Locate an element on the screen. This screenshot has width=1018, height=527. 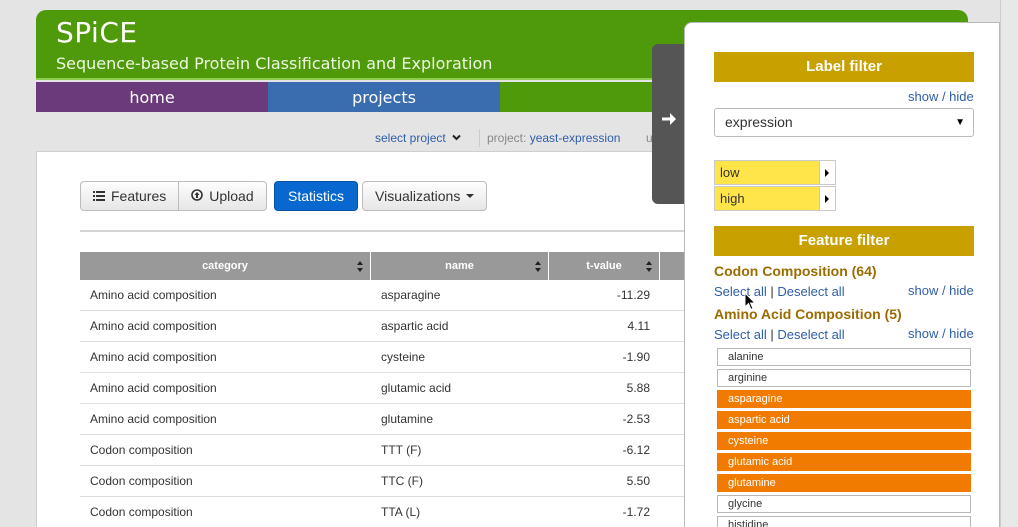
cell-t-value: 5.88 is located at coordinates (638, 388).